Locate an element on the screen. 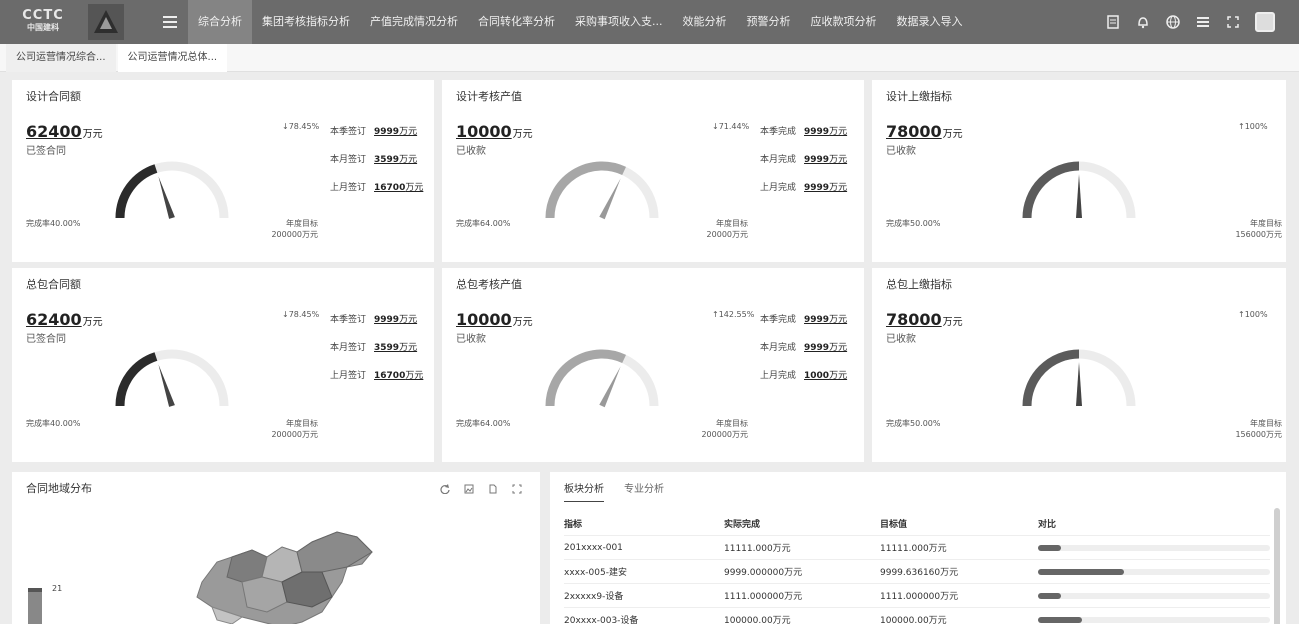 This screenshot has height=624, width=1299. table-row: 20xxxx-003-设备 100000.00万元 100000.00万元 is located at coordinates (917, 616).